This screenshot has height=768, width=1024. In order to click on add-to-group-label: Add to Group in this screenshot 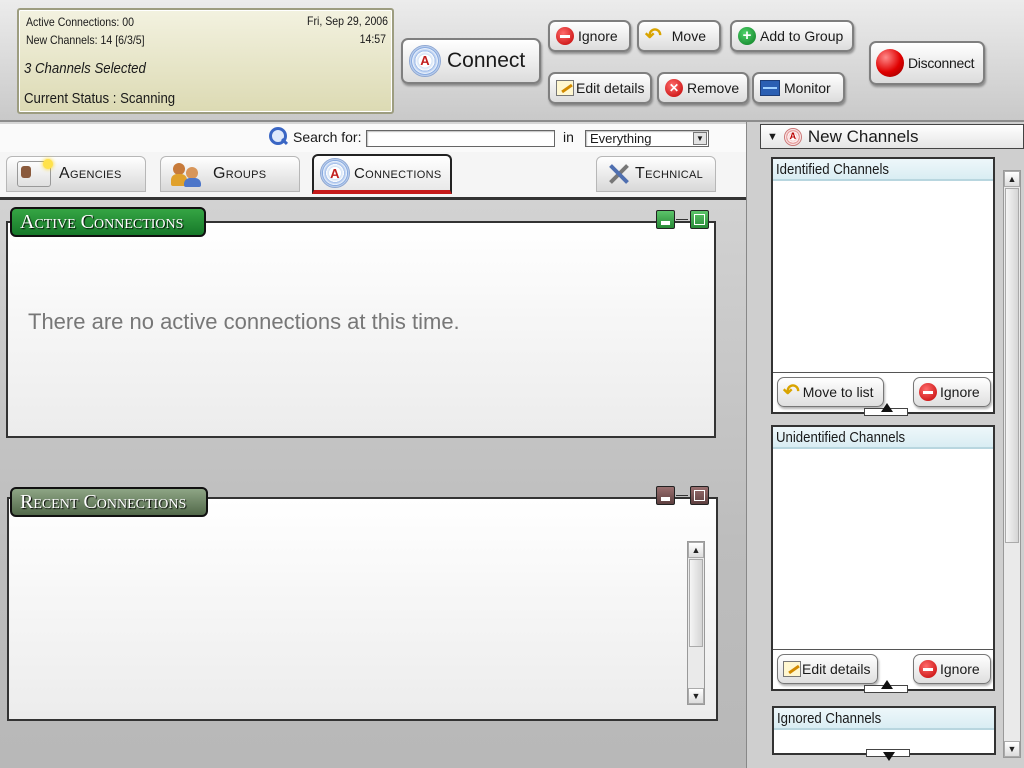, I will do `click(802, 36)`.